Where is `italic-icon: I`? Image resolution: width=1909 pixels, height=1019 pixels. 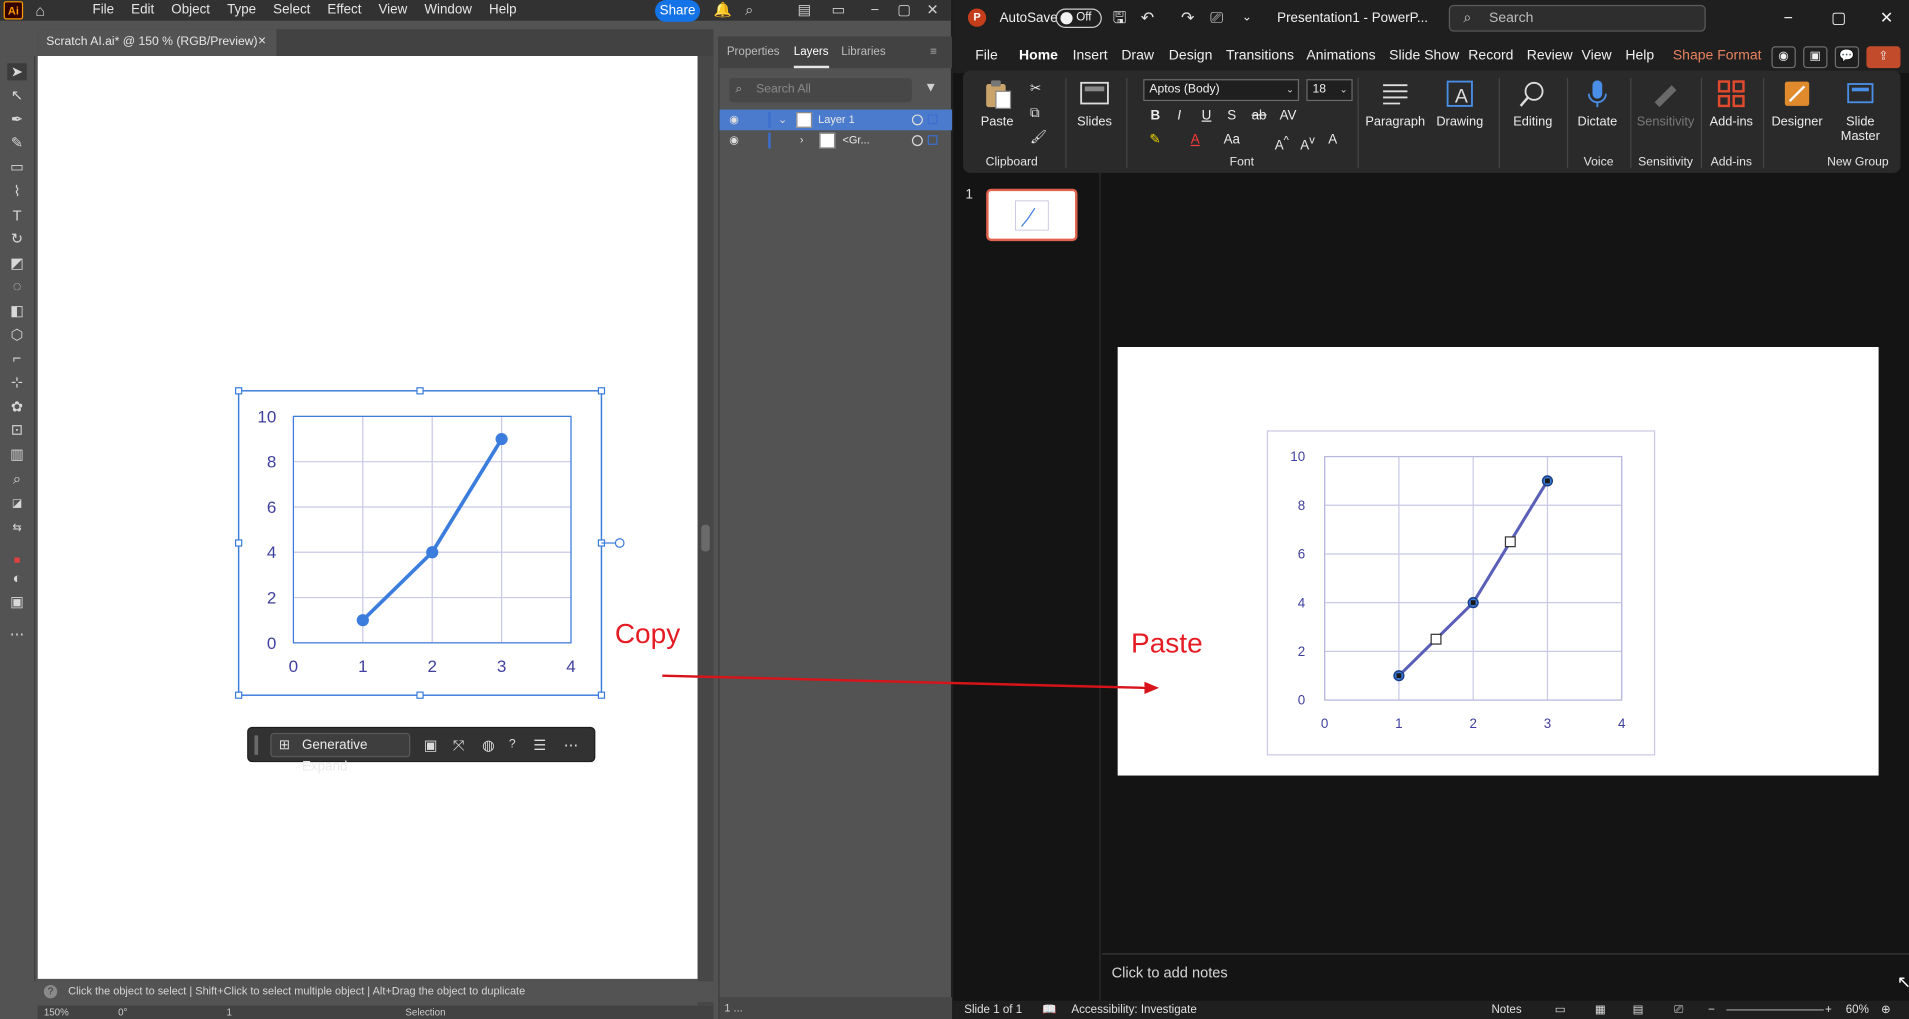 italic-icon: I is located at coordinates (1179, 115).